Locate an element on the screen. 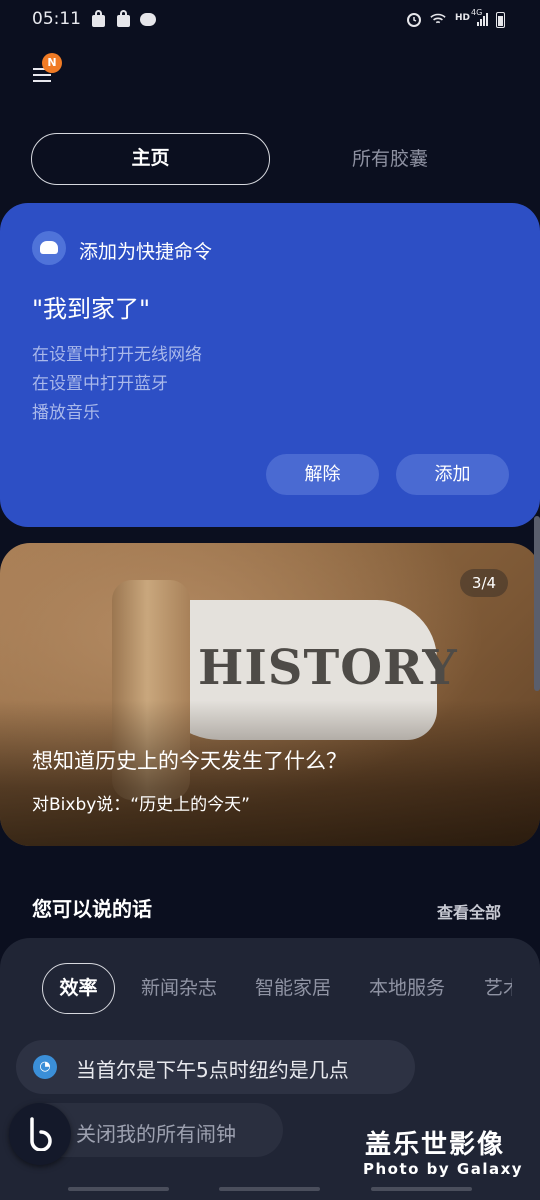 The image size is (540, 1200). tab-home: 主页 is located at coordinates (150, 159).